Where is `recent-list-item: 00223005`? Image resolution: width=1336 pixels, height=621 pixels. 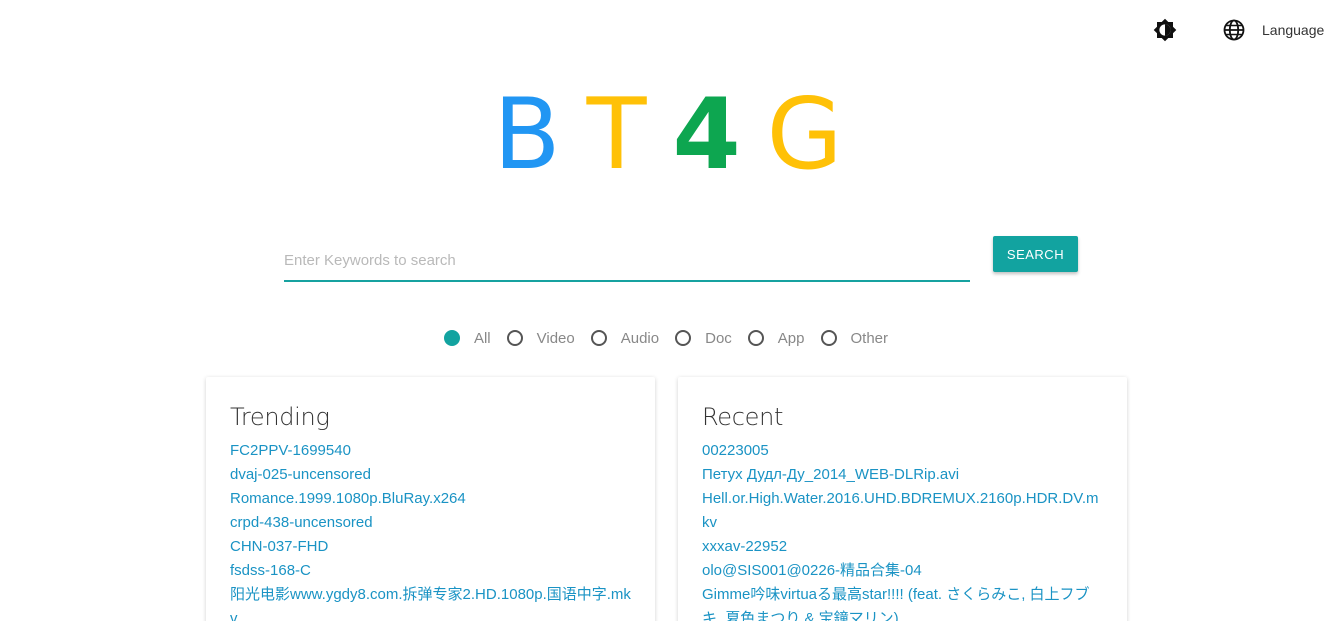
recent-list-item: 00223005 is located at coordinates (902, 451).